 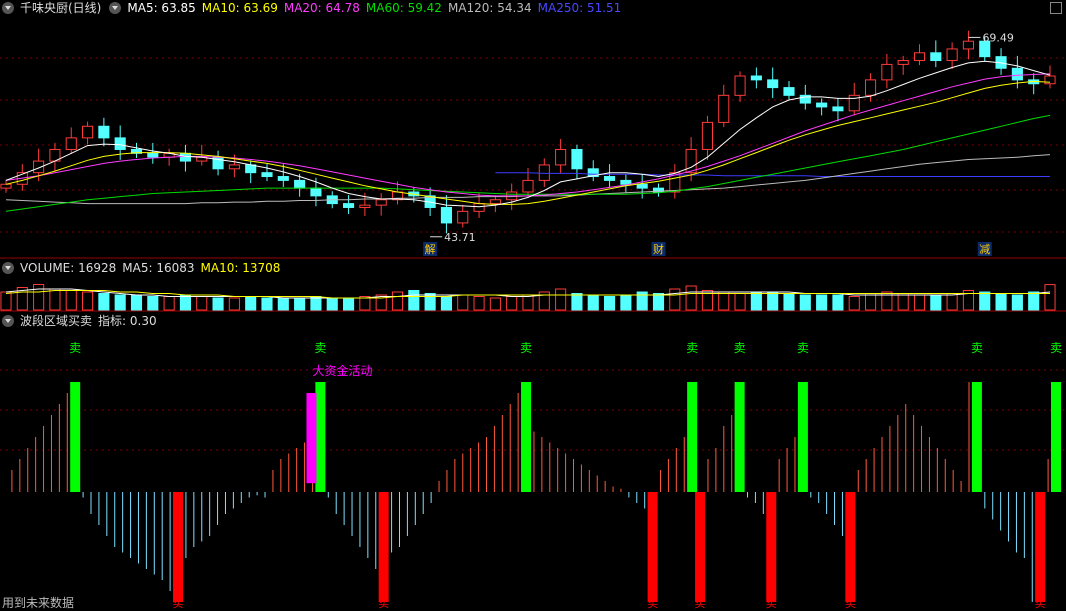 What do you see at coordinates (311, 438) in the screenshot?
I see `big-fund-bar` at bounding box center [311, 438].